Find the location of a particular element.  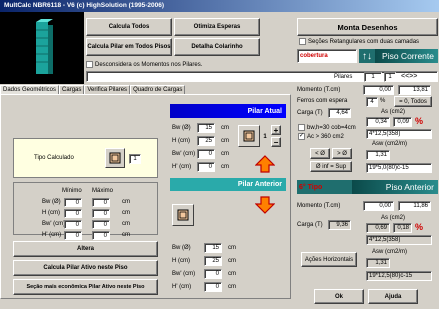

secoes-retangulares-checkbox: Seções Retangulares com duas camadas is located at coordinates (359, 41).